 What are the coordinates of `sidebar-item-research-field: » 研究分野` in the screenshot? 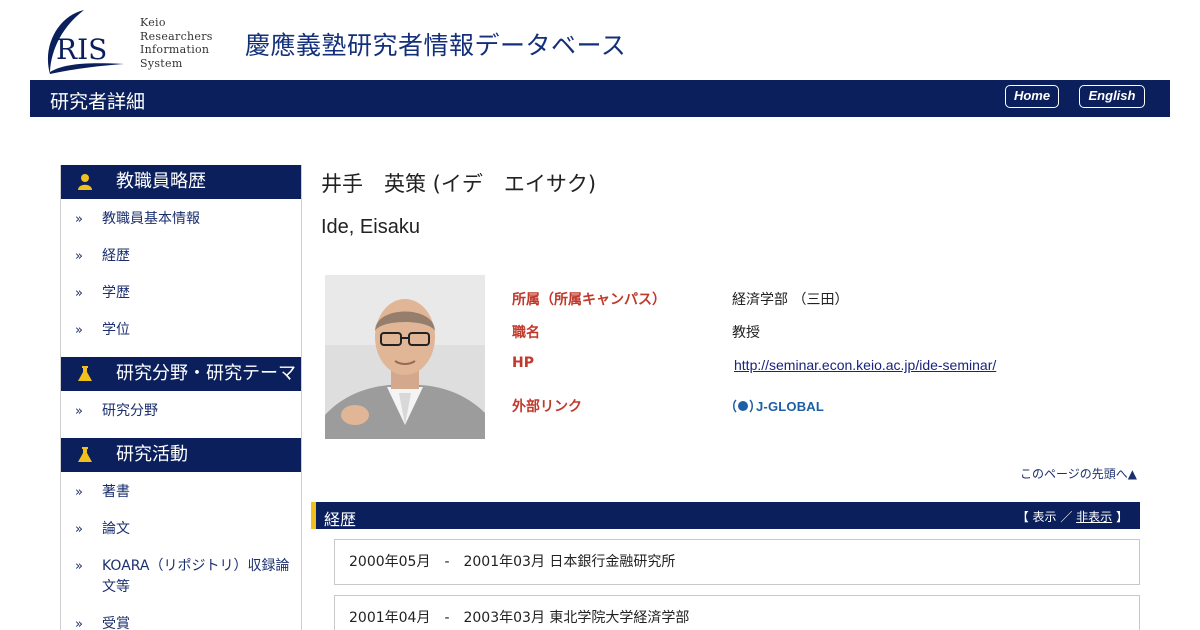 It's located at (181, 411).